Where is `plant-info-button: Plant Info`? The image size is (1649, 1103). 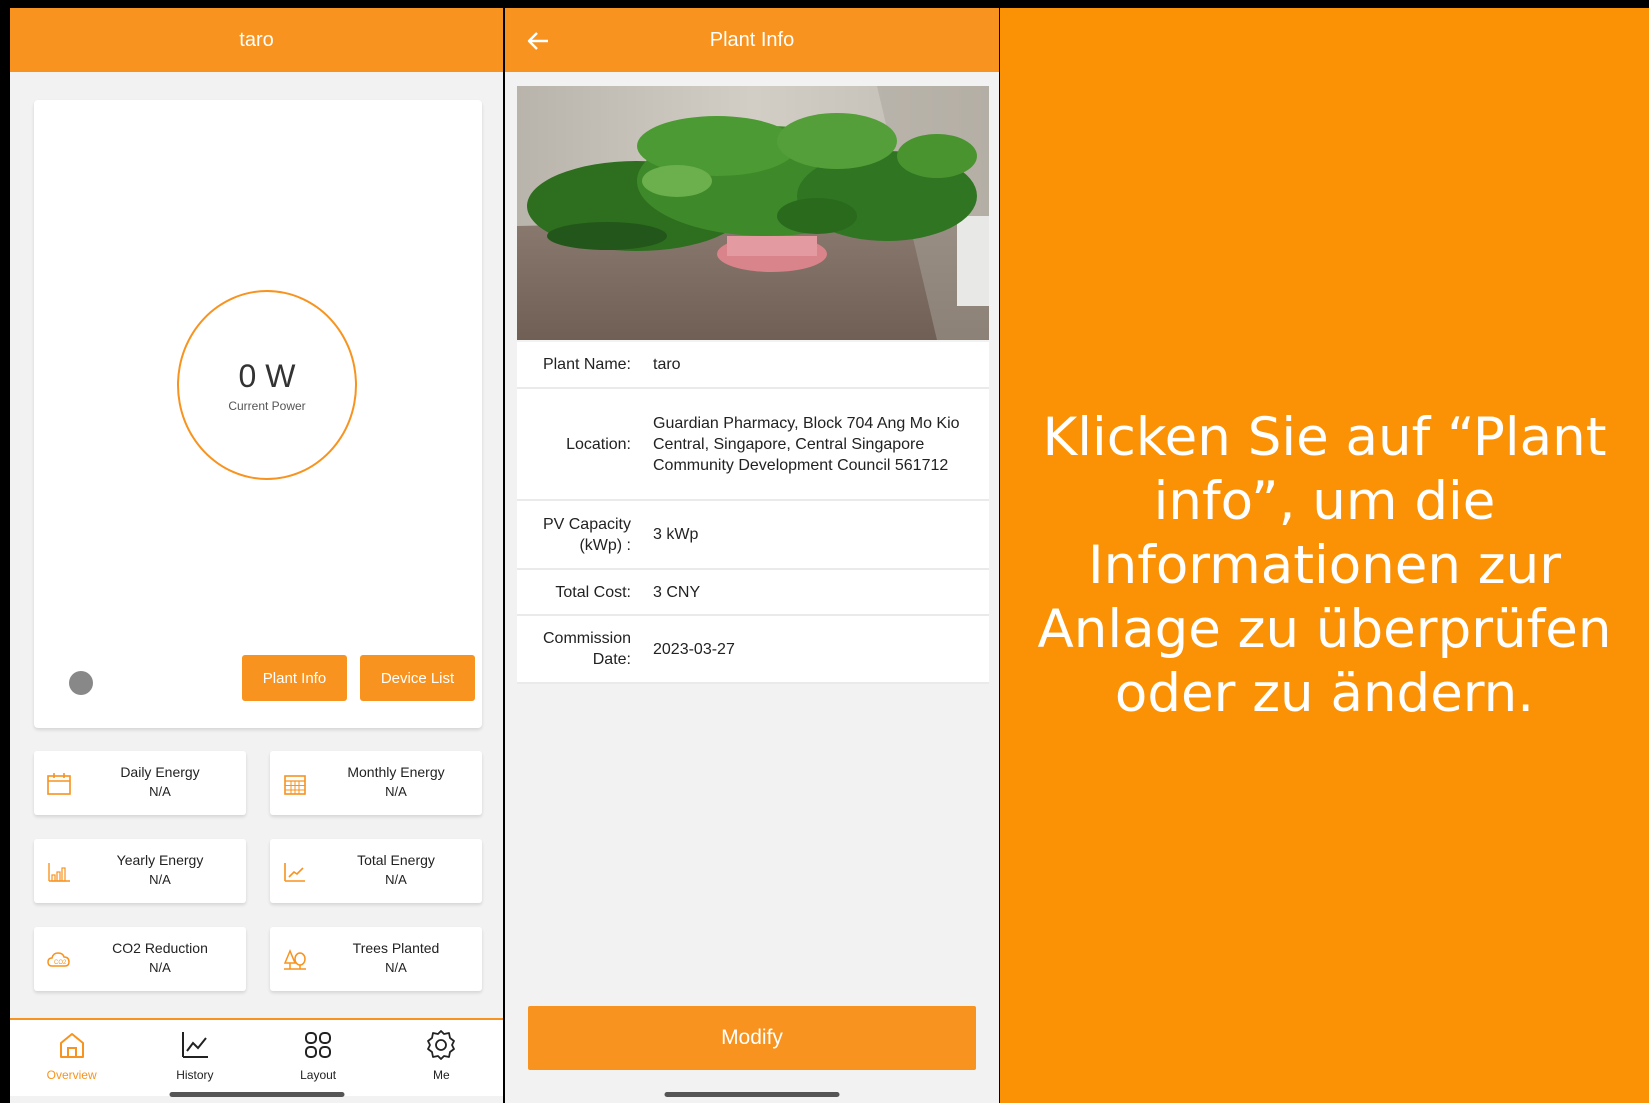
plant-info-button: Plant Info is located at coordinates (294, 678).